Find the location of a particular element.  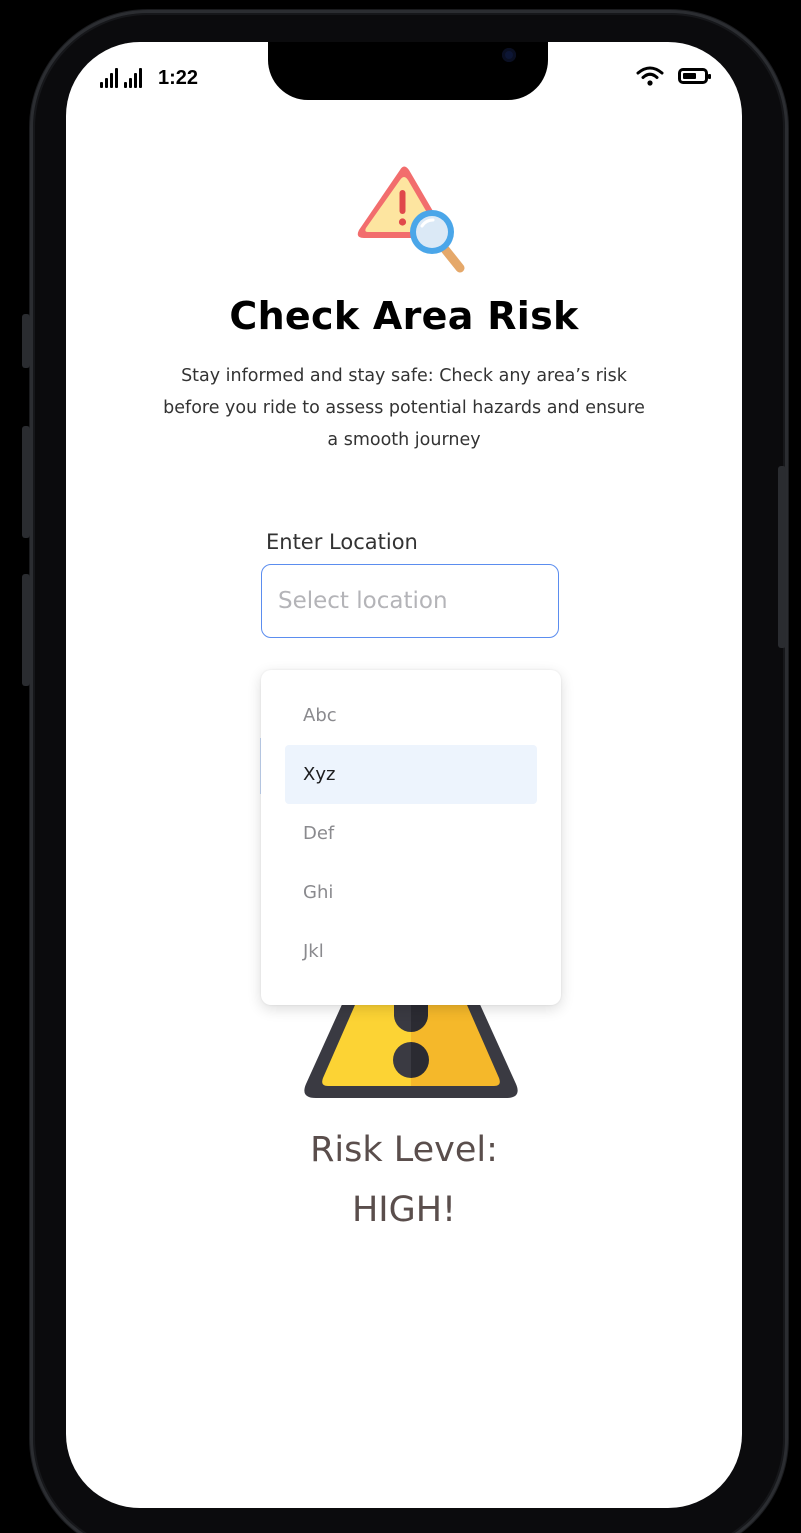

dropdown-option-abc: Abc is located at coordinates (411, 715).